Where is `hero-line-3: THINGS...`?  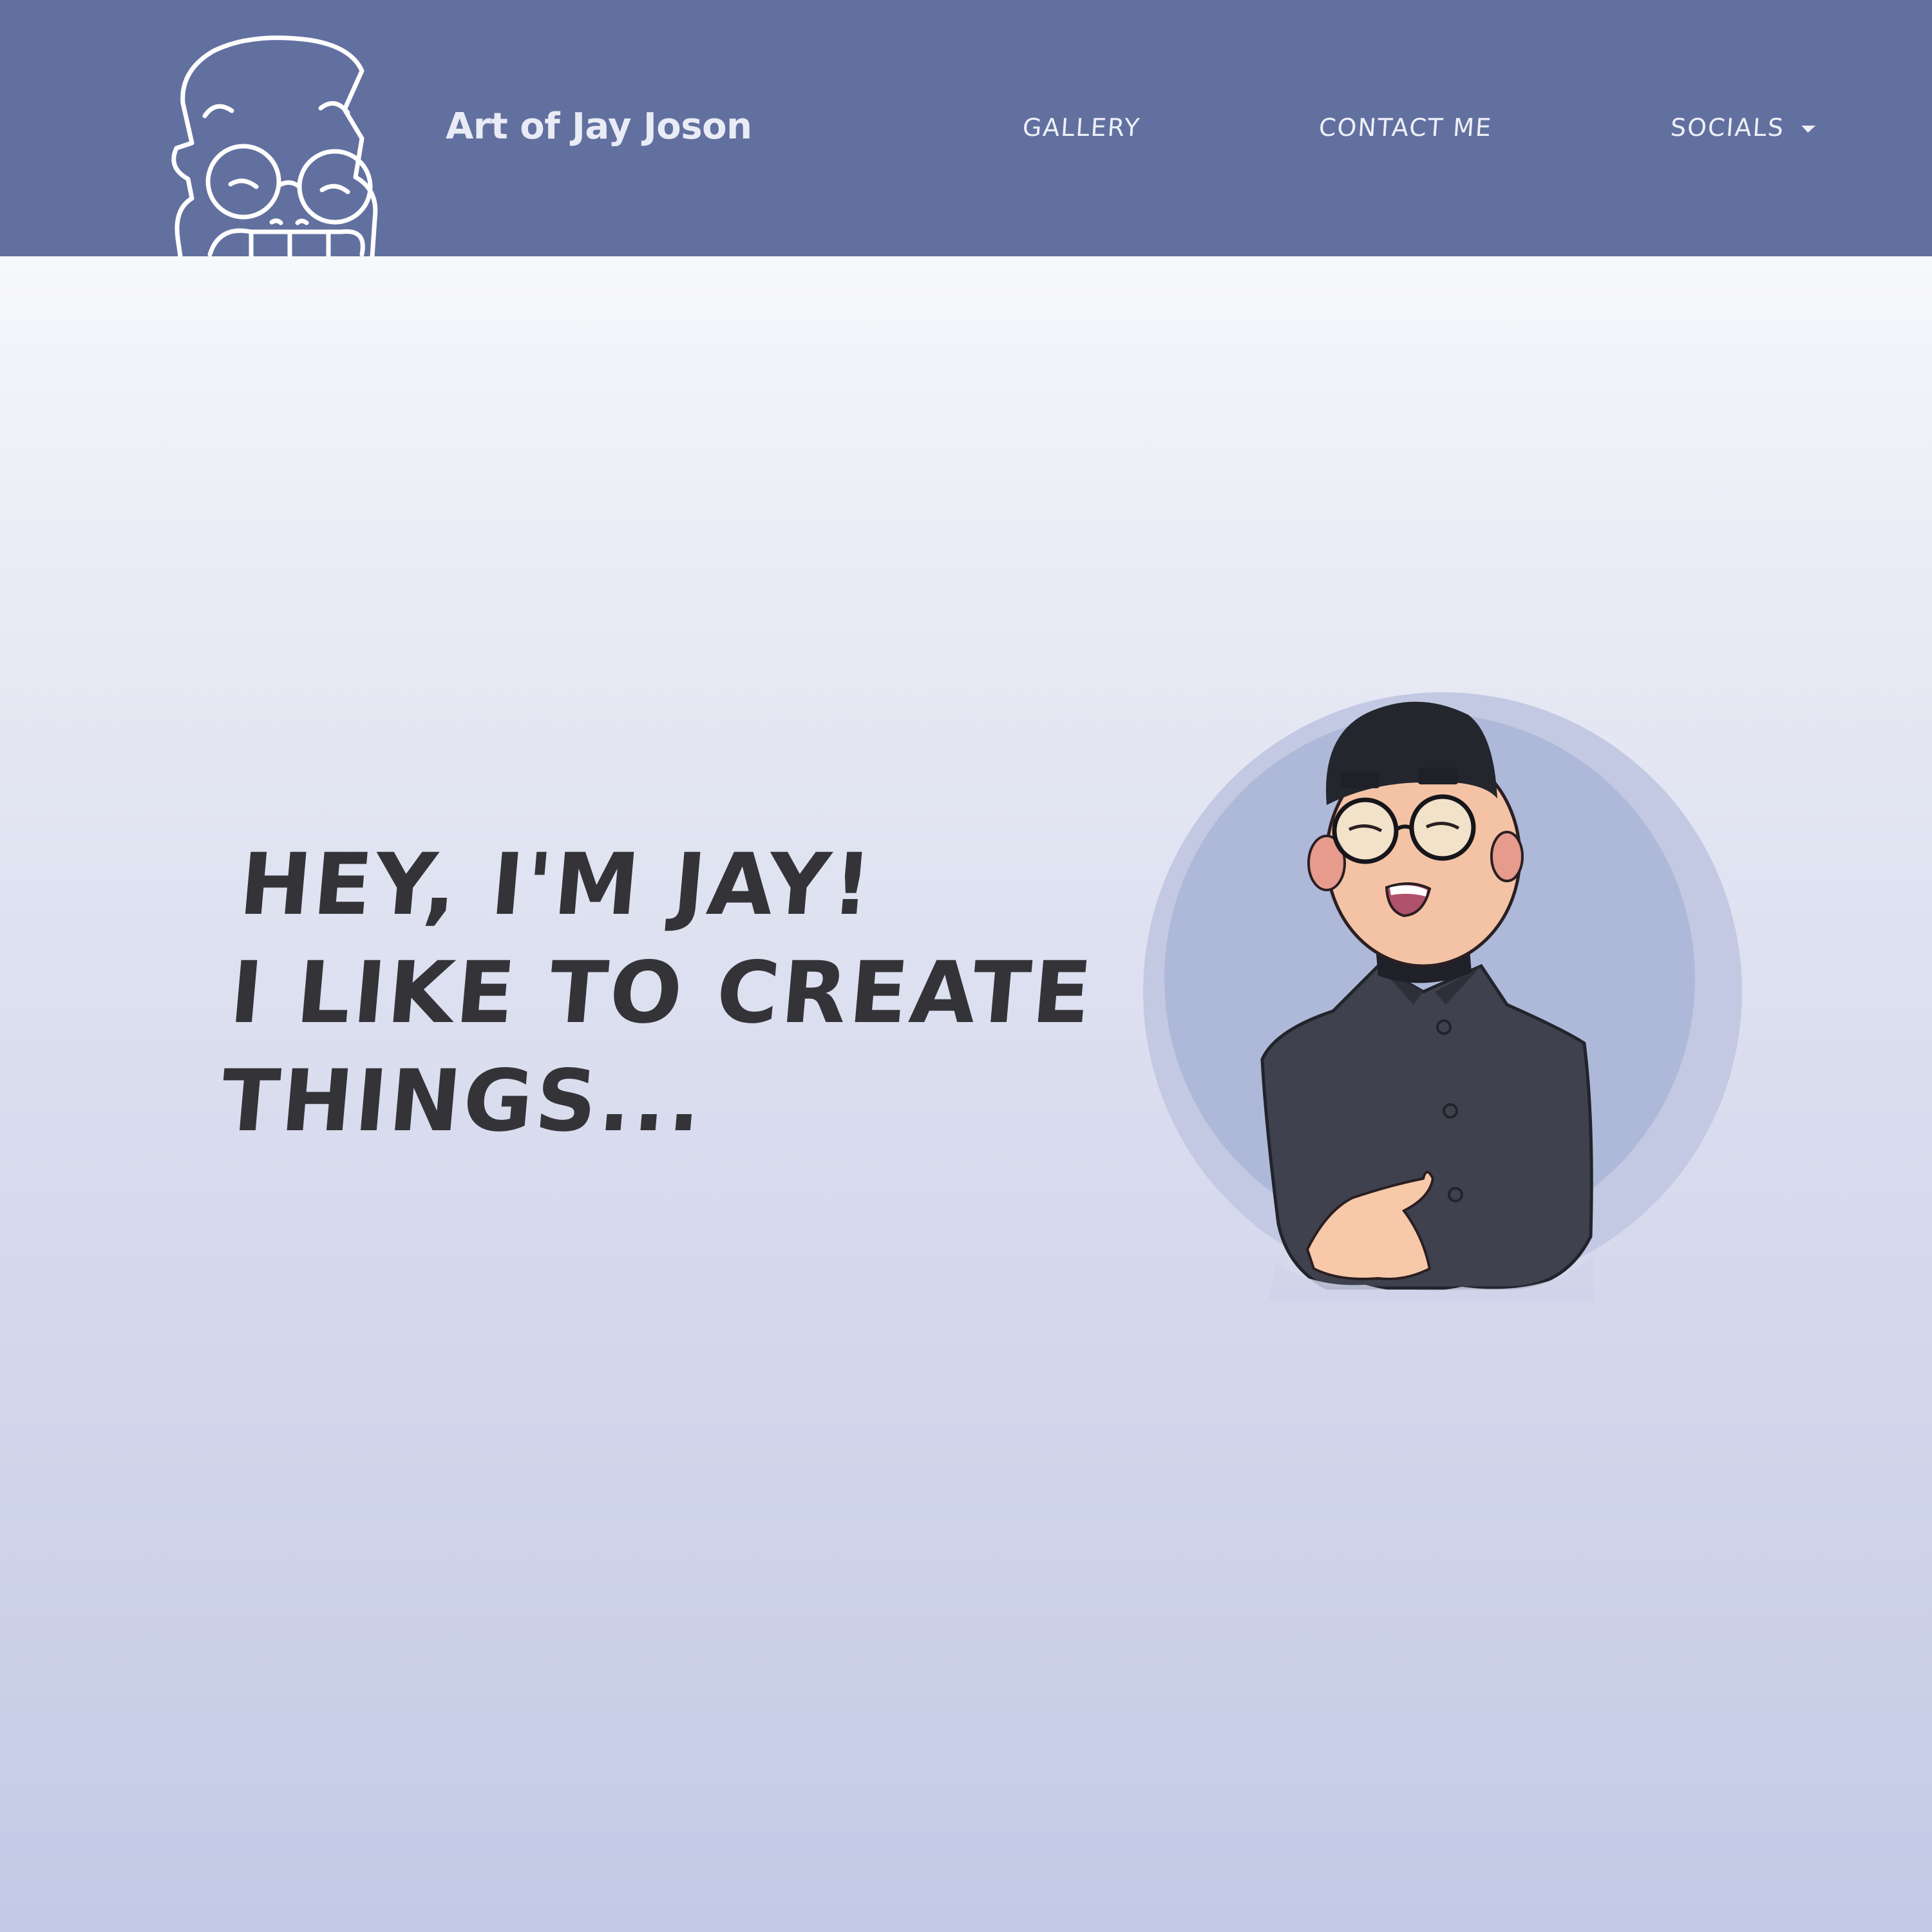
hero-line-3: THINGS... is located at coordinates (462, 1101).